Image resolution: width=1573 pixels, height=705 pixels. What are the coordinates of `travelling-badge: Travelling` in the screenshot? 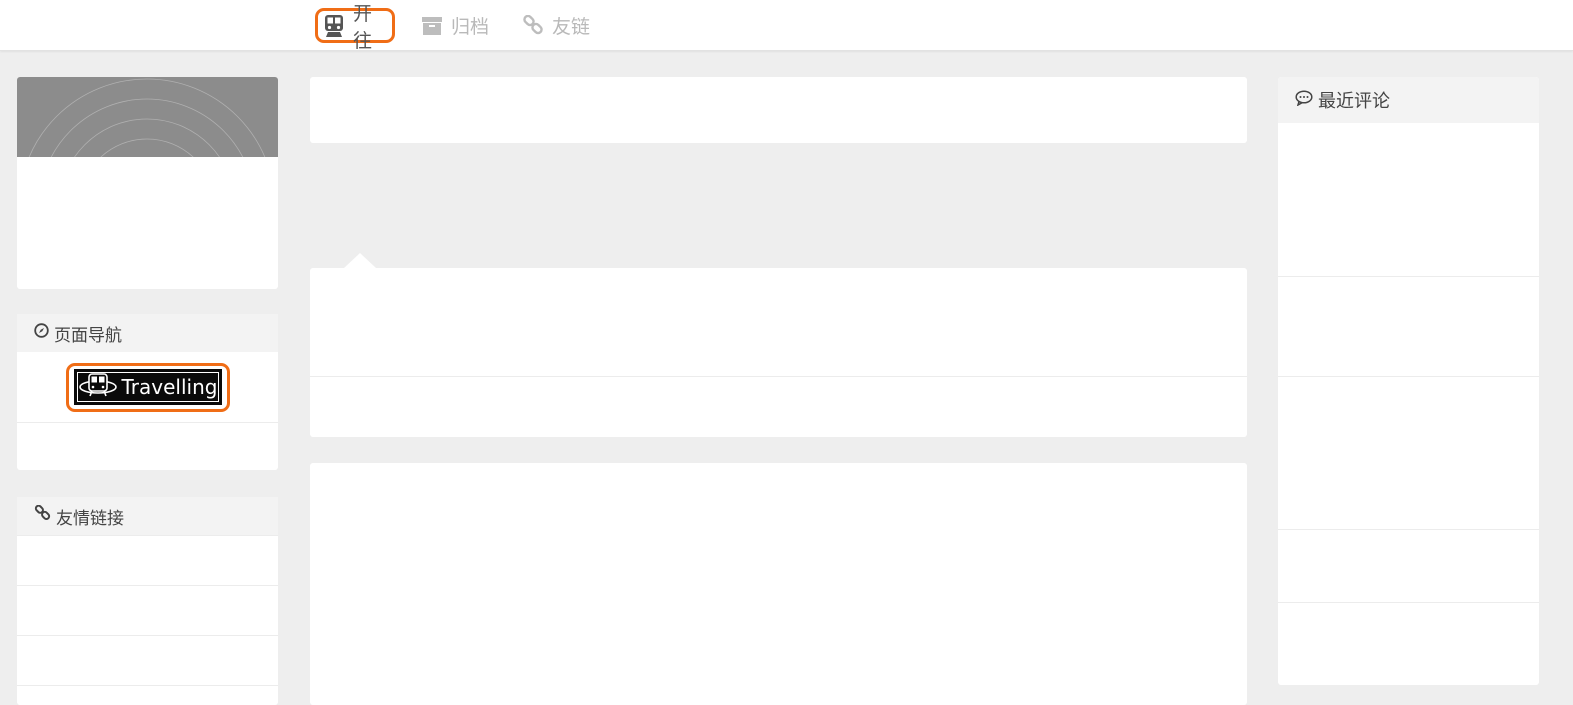 It's located at (147, 387).